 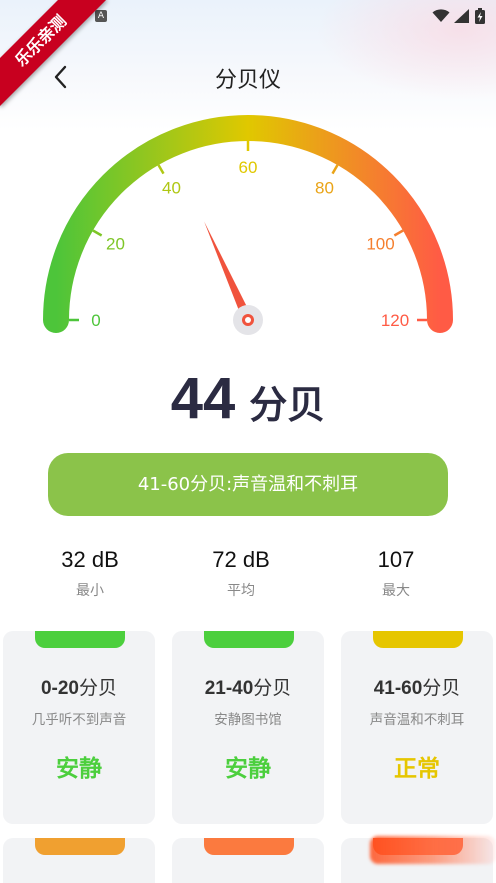 What do you see at coordinates (248, 398) in the screenshot?
I see `decibel-reading: 44 分贝` at bounding box center [248, 398].